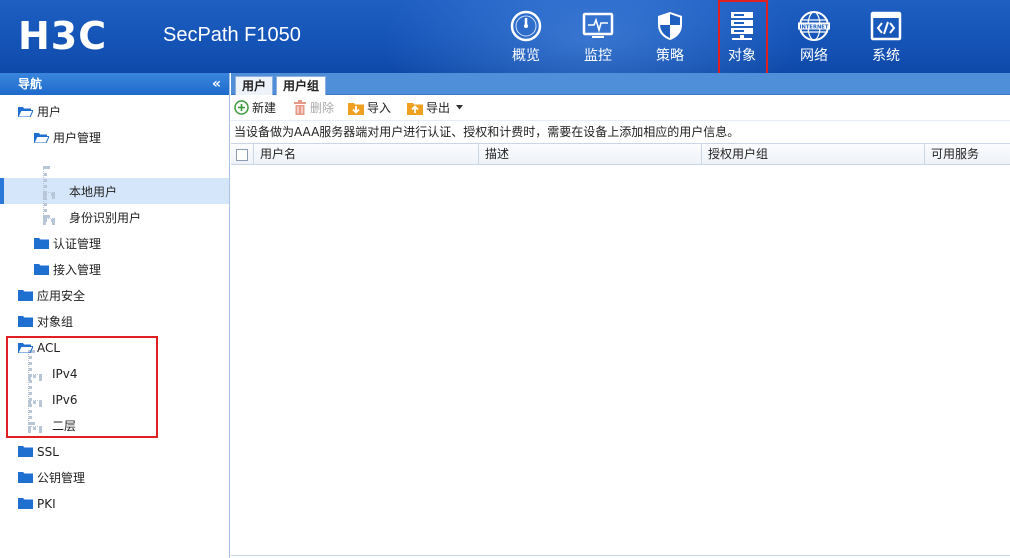  Describe the element at coordinates (598, 25) in the screenshot. I see `monitor-icon` at that location.